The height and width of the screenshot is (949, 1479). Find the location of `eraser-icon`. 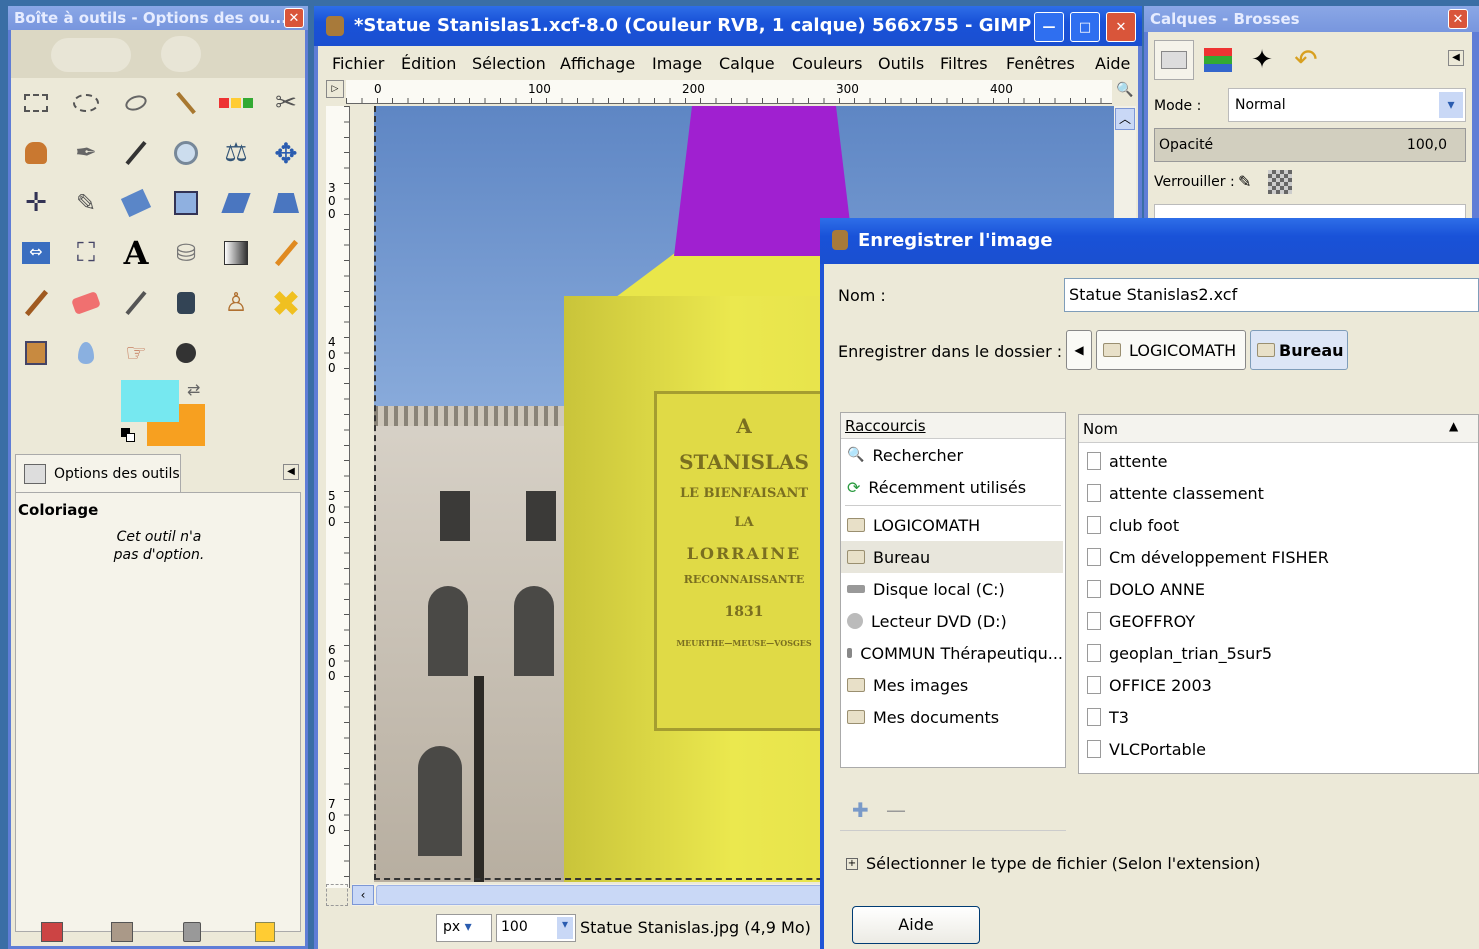

eraser-icon is located at coordinates (86, 303).